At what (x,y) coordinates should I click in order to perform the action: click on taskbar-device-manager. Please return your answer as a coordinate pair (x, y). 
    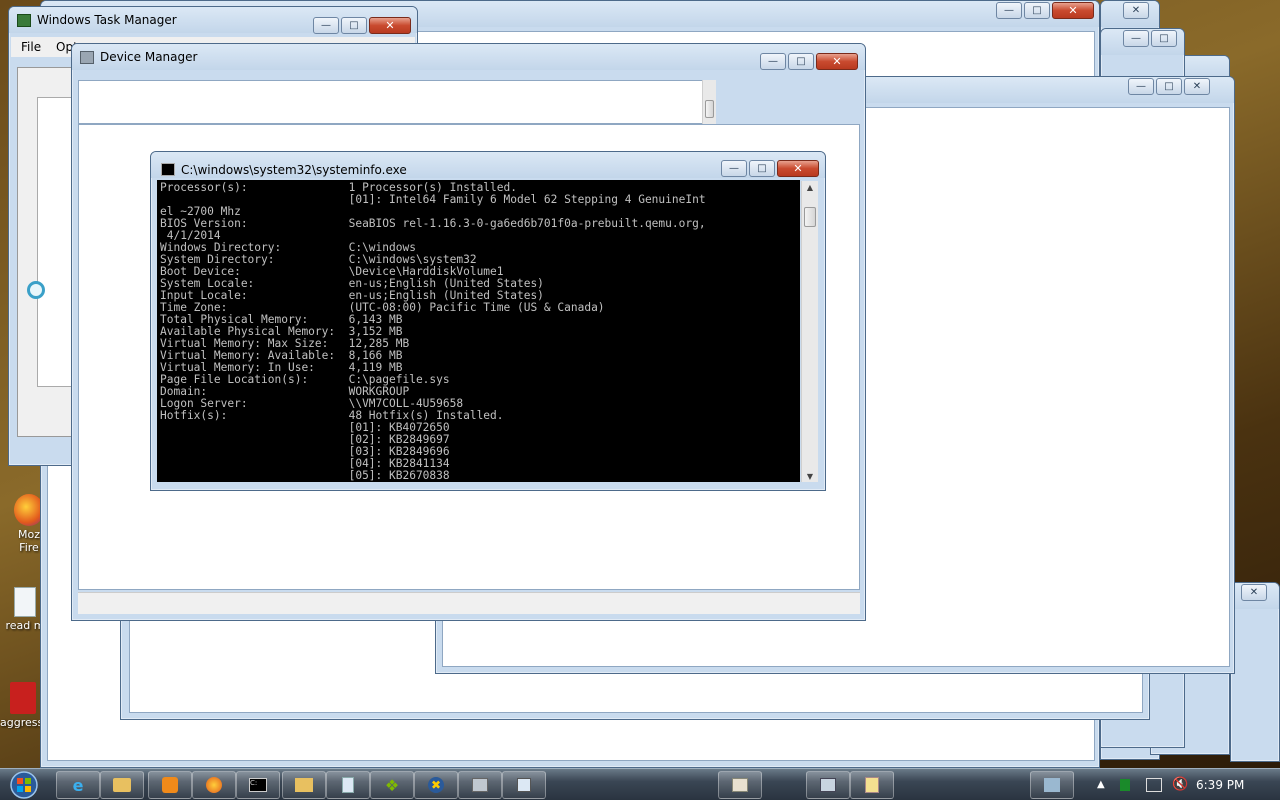
    Looking at the image, I should click on (480, 785).